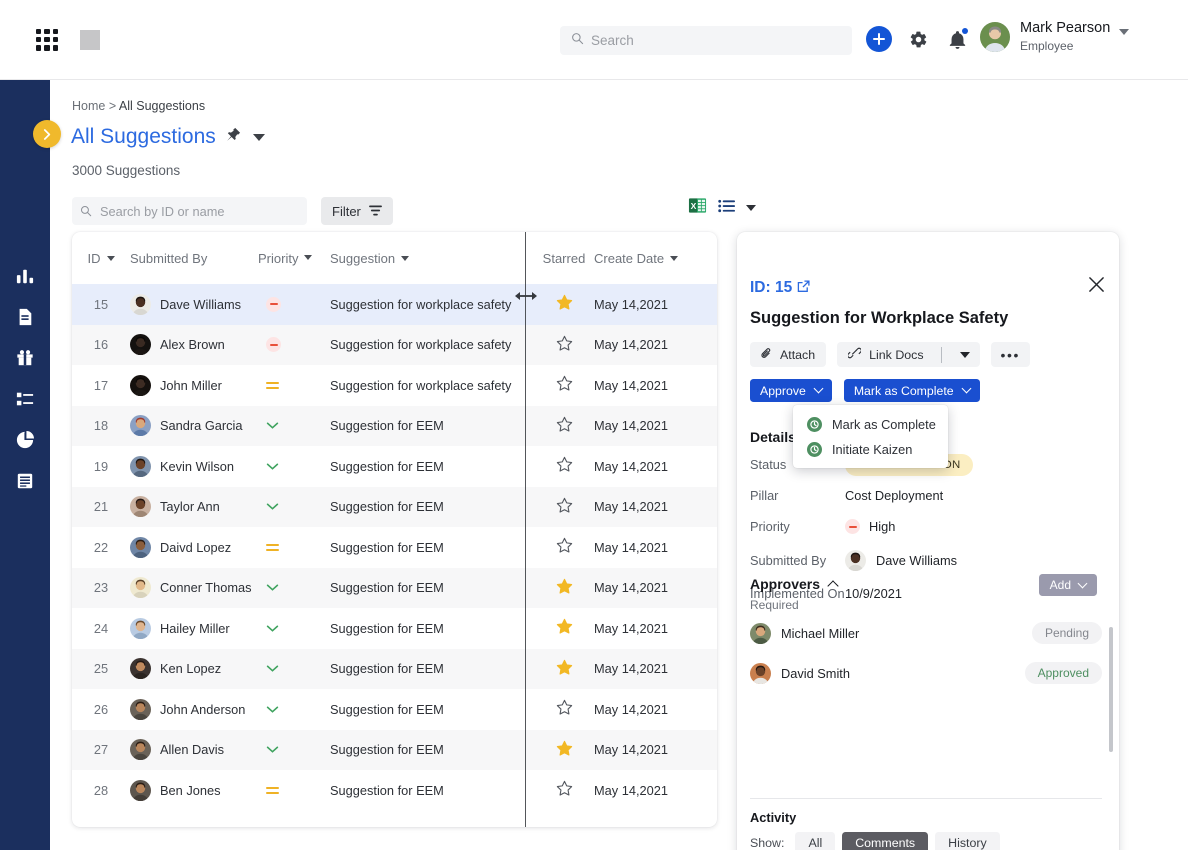  Describe the element at coordinates (25, 357) in the screenshot. I see `sidebar-item-rewards` at that location.